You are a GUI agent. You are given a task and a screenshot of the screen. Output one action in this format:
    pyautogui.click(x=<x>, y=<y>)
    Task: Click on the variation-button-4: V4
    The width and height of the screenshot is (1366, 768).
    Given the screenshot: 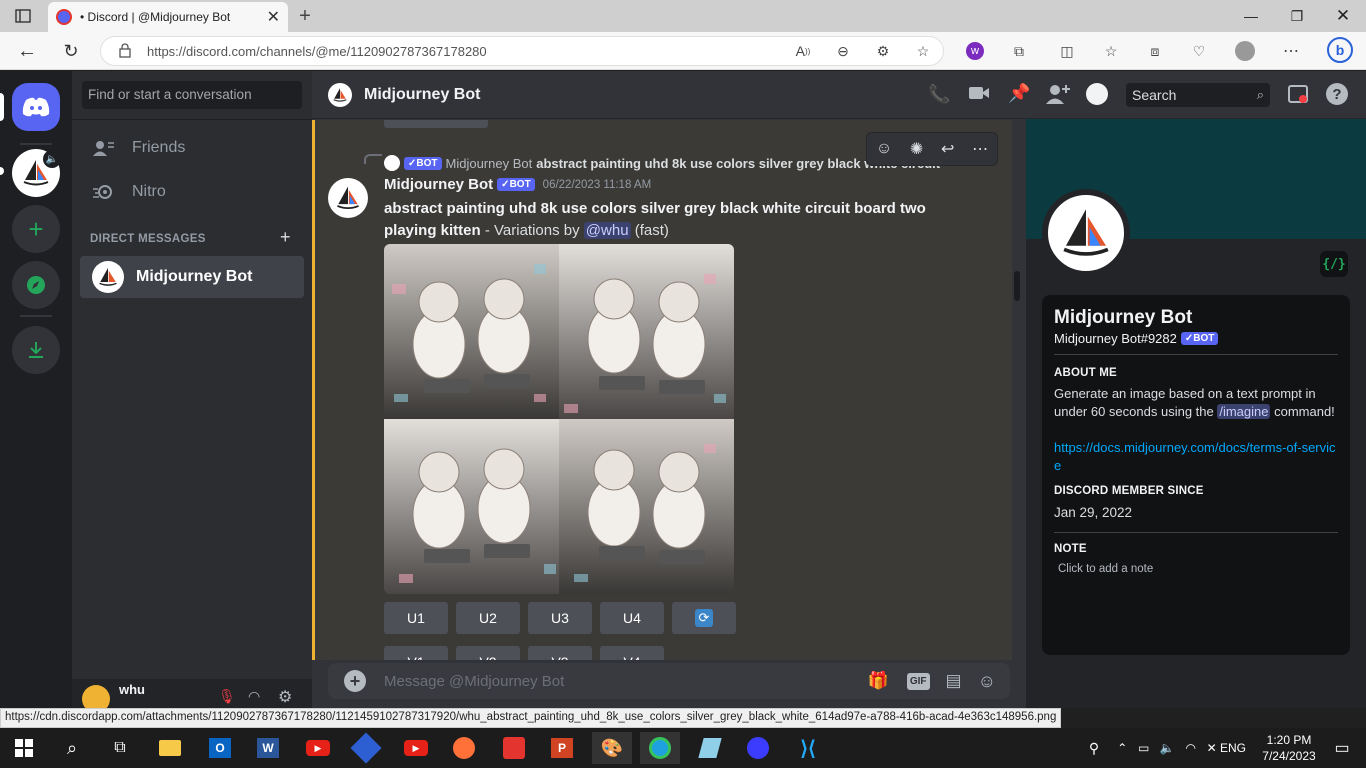 What is the action you would take?
    pyautogui.click(x=632, y=653)
    